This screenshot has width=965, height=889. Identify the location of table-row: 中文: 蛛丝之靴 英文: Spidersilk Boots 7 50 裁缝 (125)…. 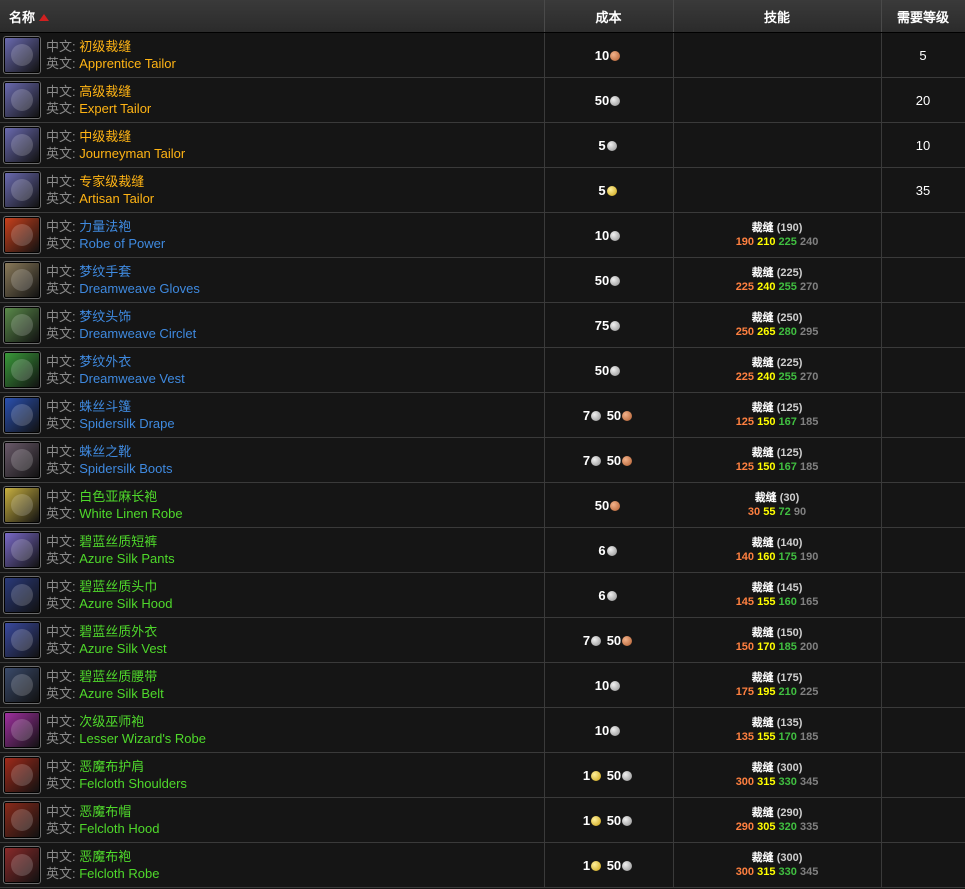
(482, 460).